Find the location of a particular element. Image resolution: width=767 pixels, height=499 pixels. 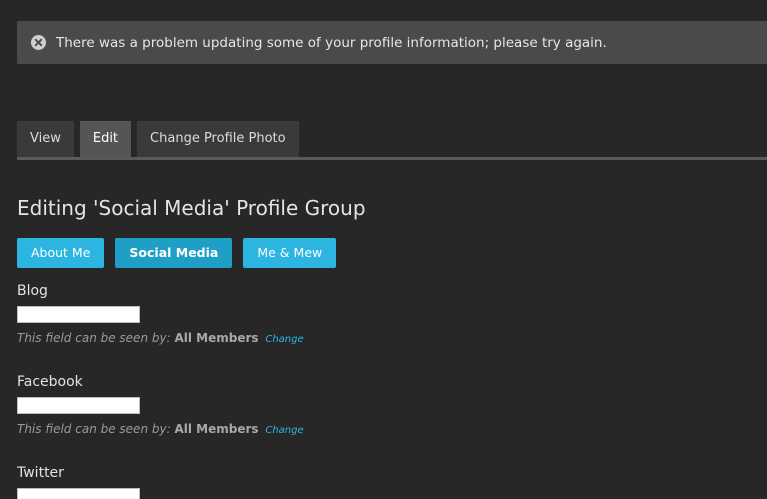

twitter-input is located at coordinates (78, 493).